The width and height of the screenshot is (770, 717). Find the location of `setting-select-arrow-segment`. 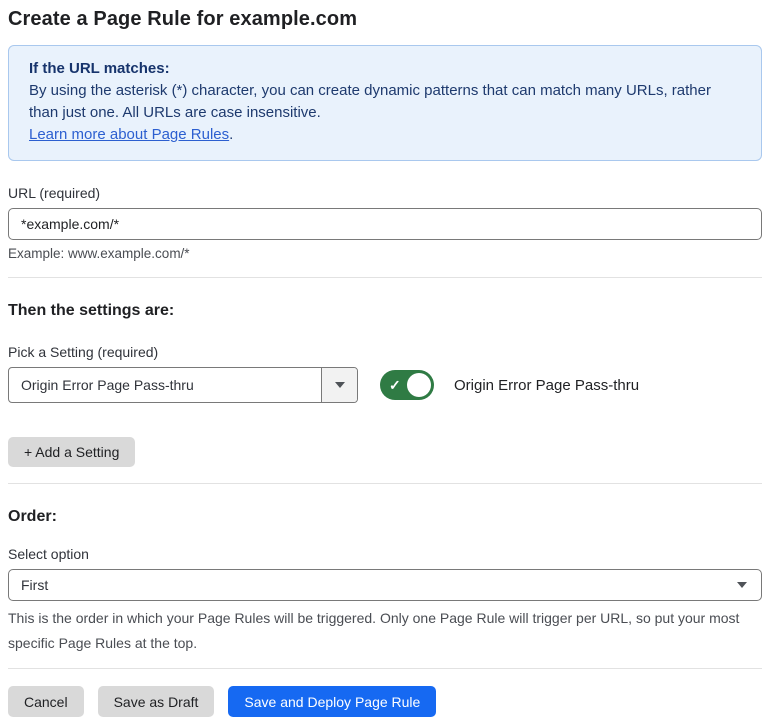

setting-select-arrow-segment is located at coordinates (339, 385).